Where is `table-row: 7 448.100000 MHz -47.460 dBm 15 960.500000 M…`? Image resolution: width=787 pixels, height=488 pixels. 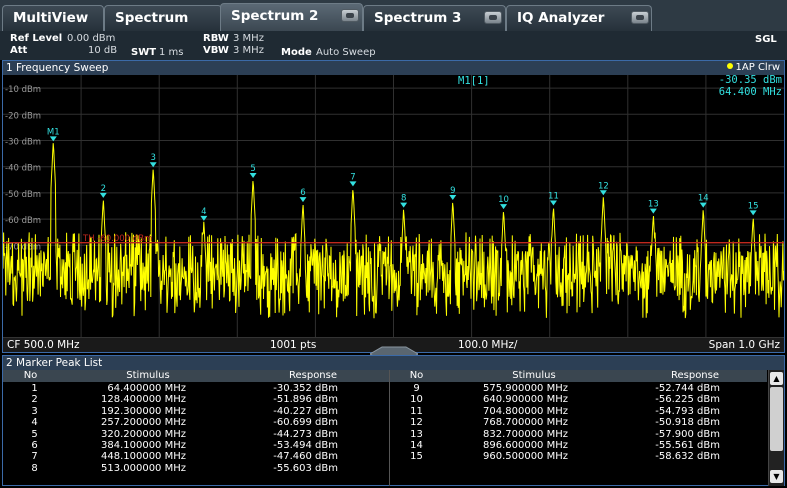 table-row: 7 448.100000 MHz -47.460 dBm 15 960.500000 M… is located at coordinates (385, 456).